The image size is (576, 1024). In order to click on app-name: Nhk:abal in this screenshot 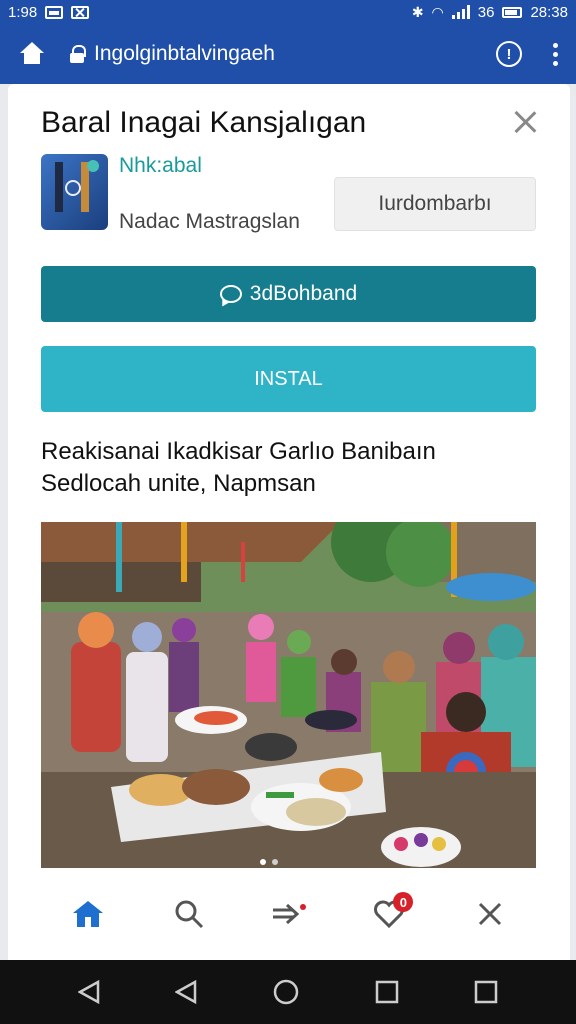, I will do `click(160, 166)`.